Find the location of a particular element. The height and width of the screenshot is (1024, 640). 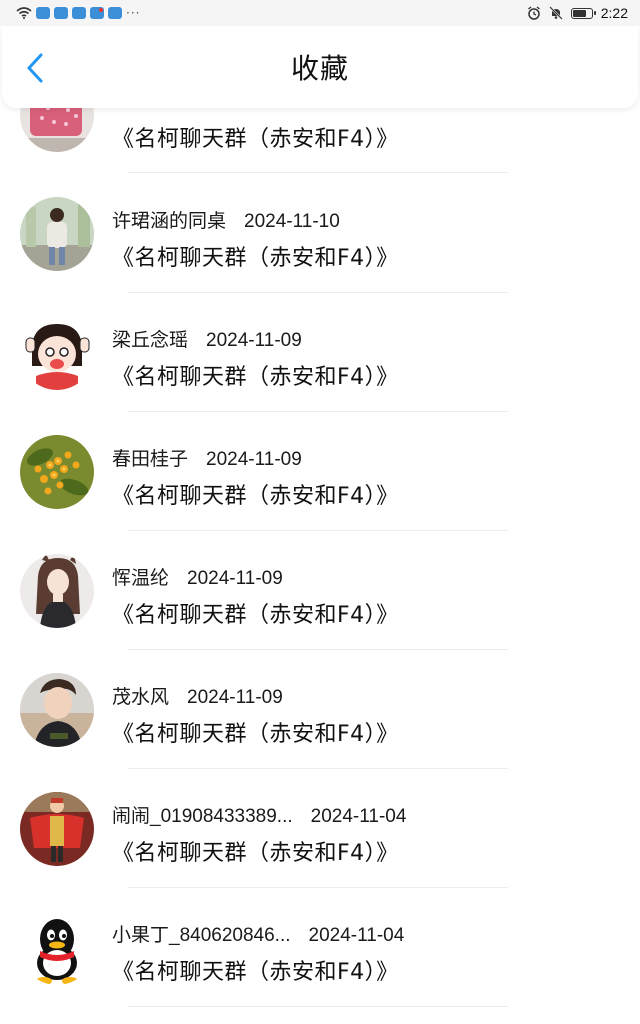

status-time: 2:22 is located at coordinates (614, 13).